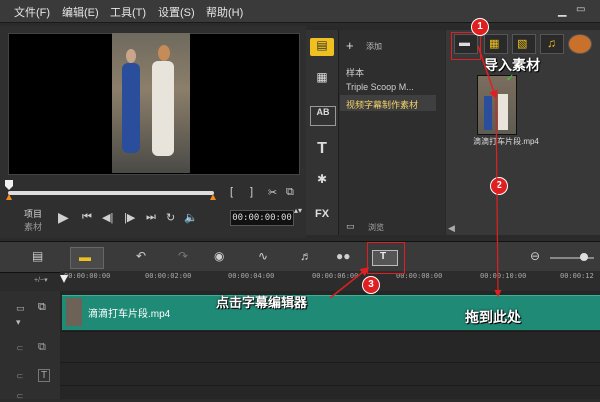  Describe the element at coordinates (574, 11) in the screenshot. I see `window-controls: ▁ ▭` at that location.